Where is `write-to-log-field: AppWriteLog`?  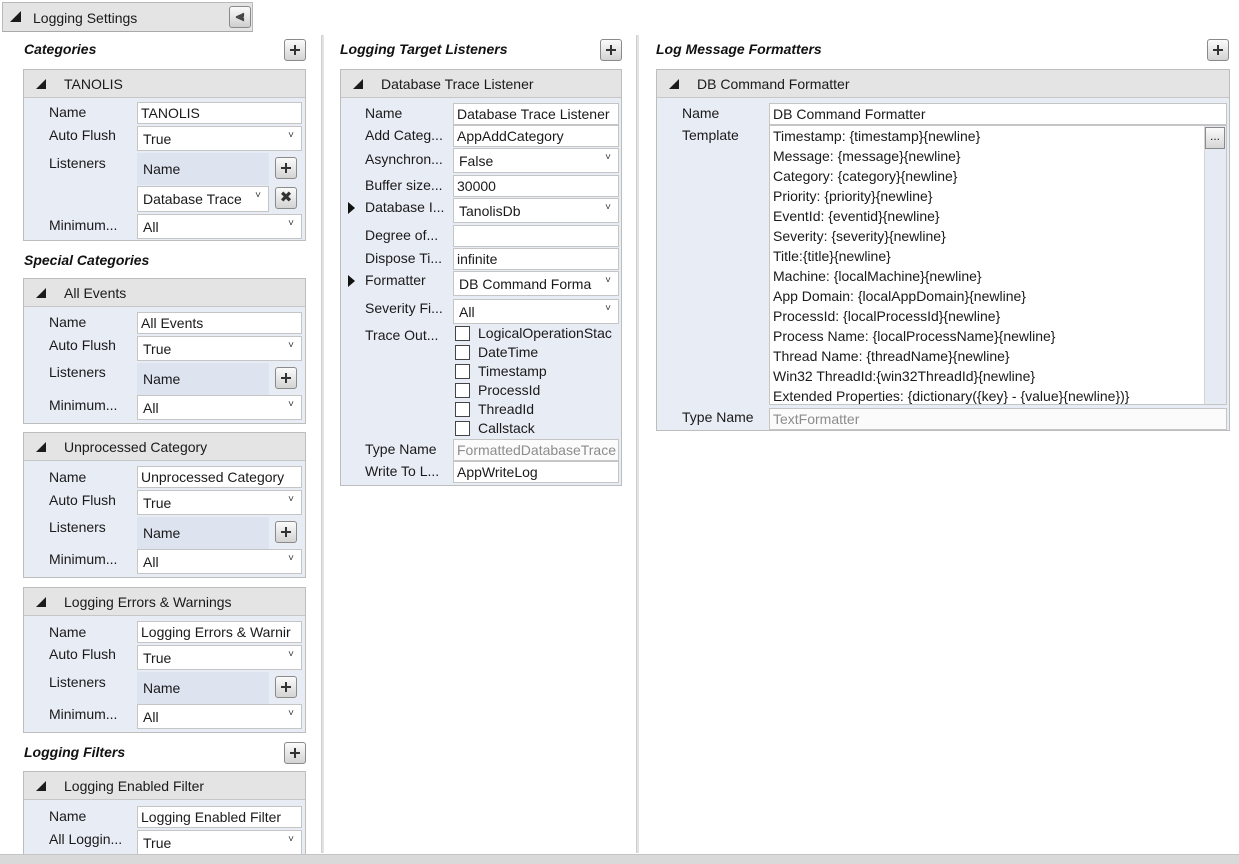 write-to-log-field: AppWriteLog is located at coordinates (536, 472).